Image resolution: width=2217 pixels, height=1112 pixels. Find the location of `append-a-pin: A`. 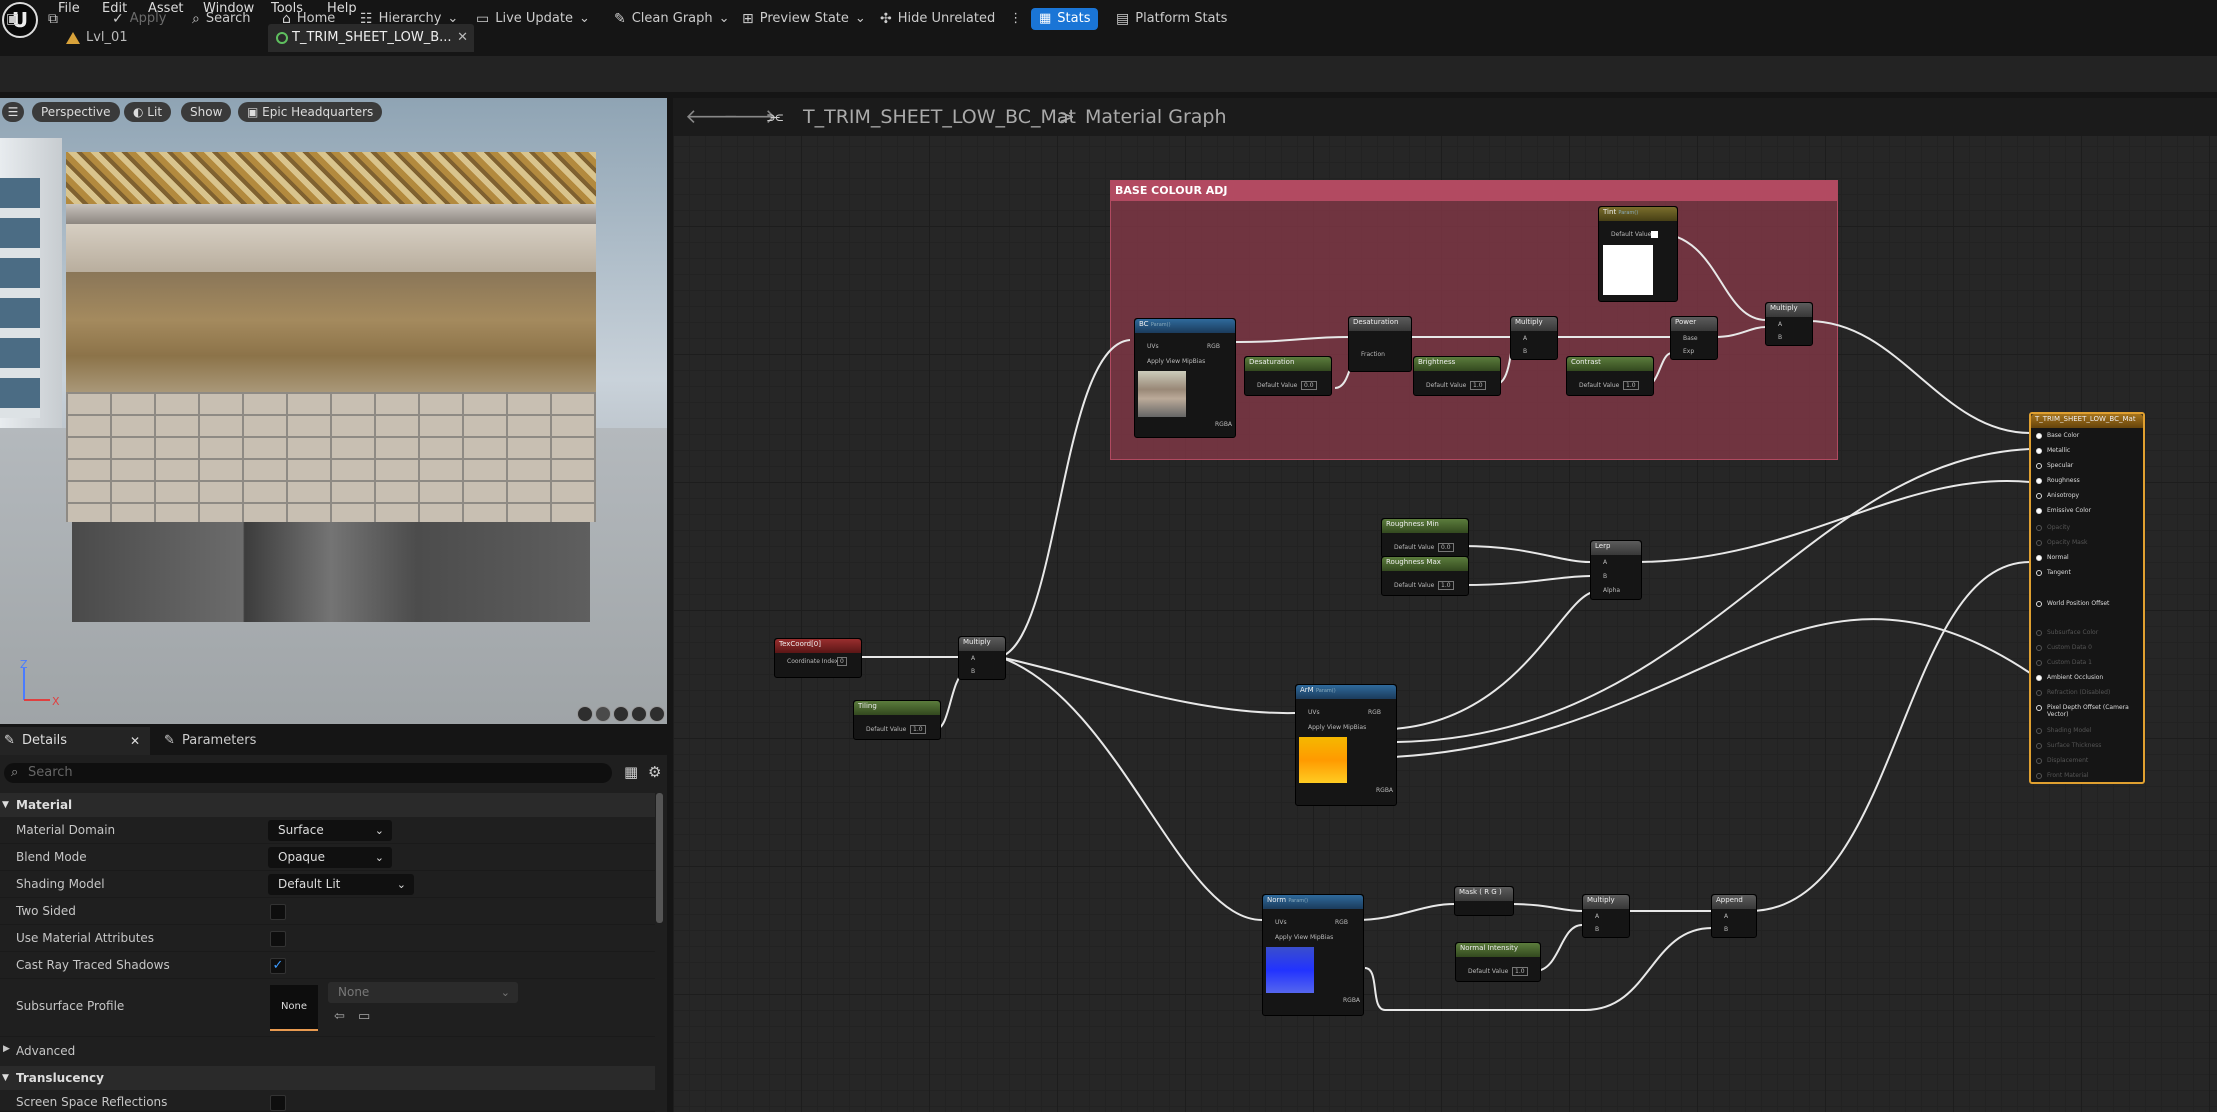

append-a-pin: A is located at coordinates (1726, 916).